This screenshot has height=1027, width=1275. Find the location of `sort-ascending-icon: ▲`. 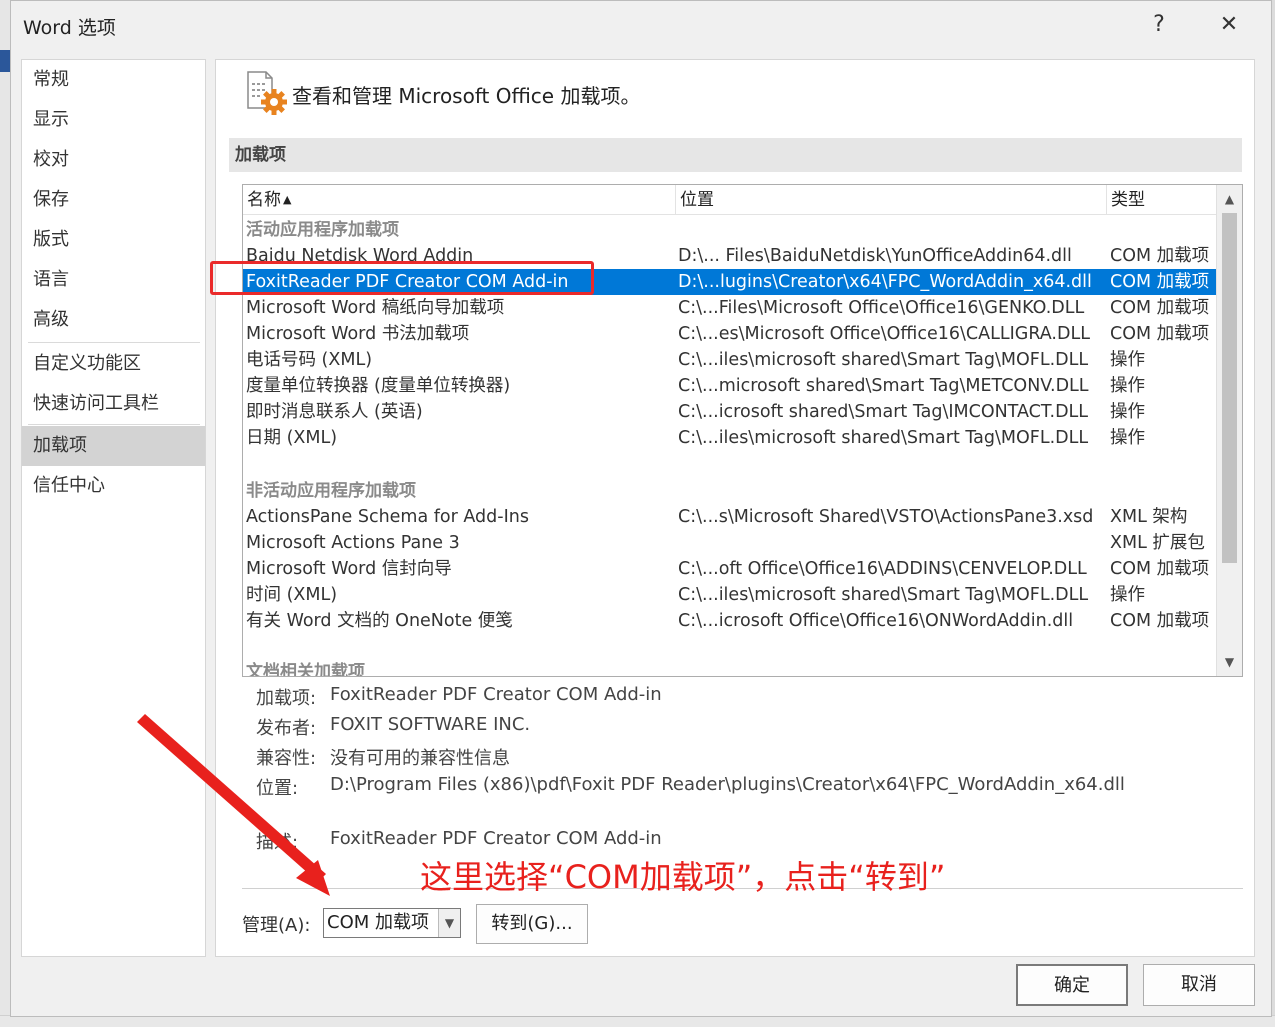

sort-ascending-icon: ▲ is located at coordinates (287, 199).